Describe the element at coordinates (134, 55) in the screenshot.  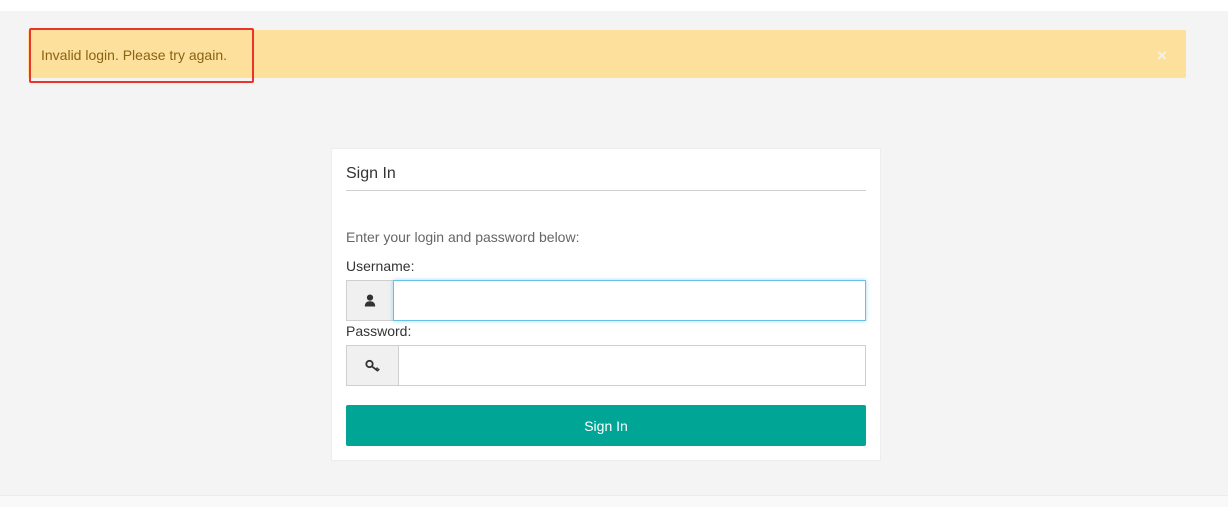
I see `alert-message: Invalid login. Please try again.` at that location.